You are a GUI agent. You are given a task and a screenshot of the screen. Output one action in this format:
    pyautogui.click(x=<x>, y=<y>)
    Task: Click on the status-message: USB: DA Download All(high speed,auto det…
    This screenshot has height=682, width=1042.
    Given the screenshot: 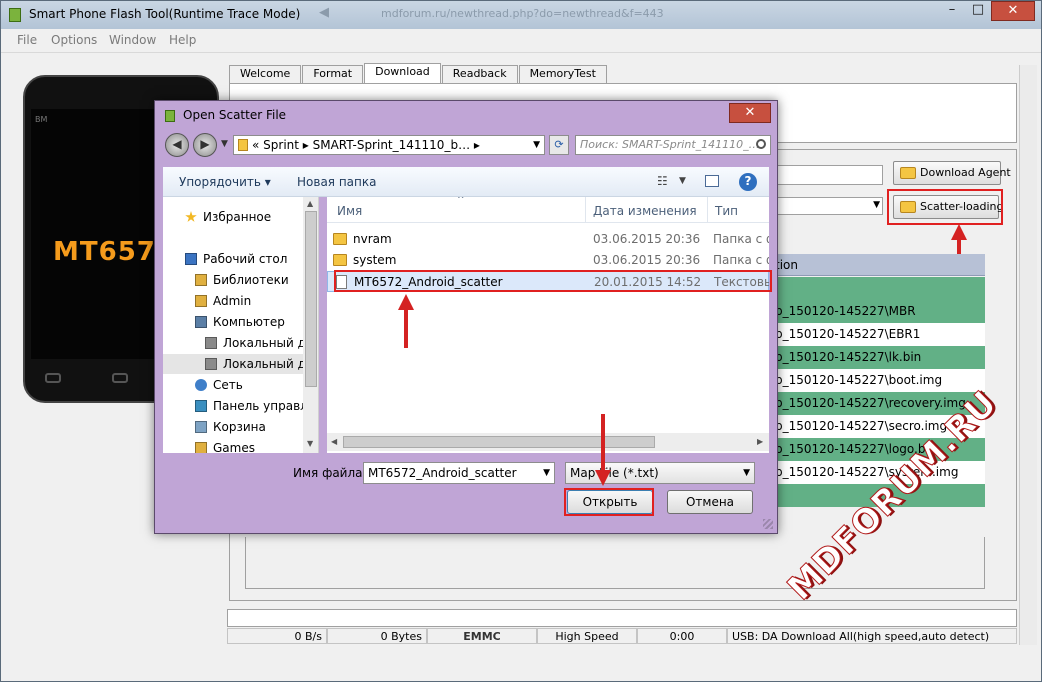 What is the action you would take?
    pyautogui.click(x=872, y=636)
    